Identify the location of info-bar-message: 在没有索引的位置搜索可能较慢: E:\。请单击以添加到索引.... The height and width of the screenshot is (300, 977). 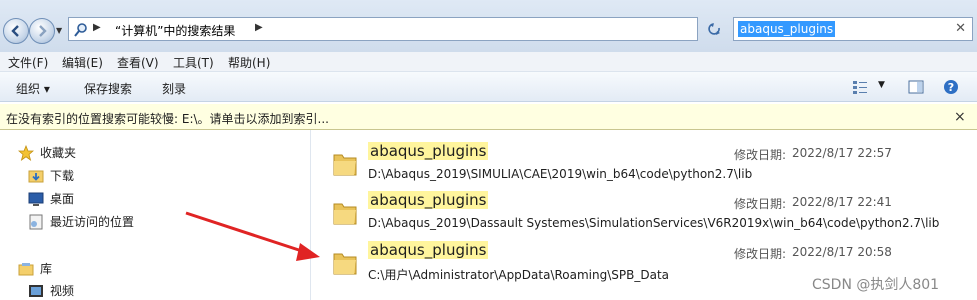
(167, 118).